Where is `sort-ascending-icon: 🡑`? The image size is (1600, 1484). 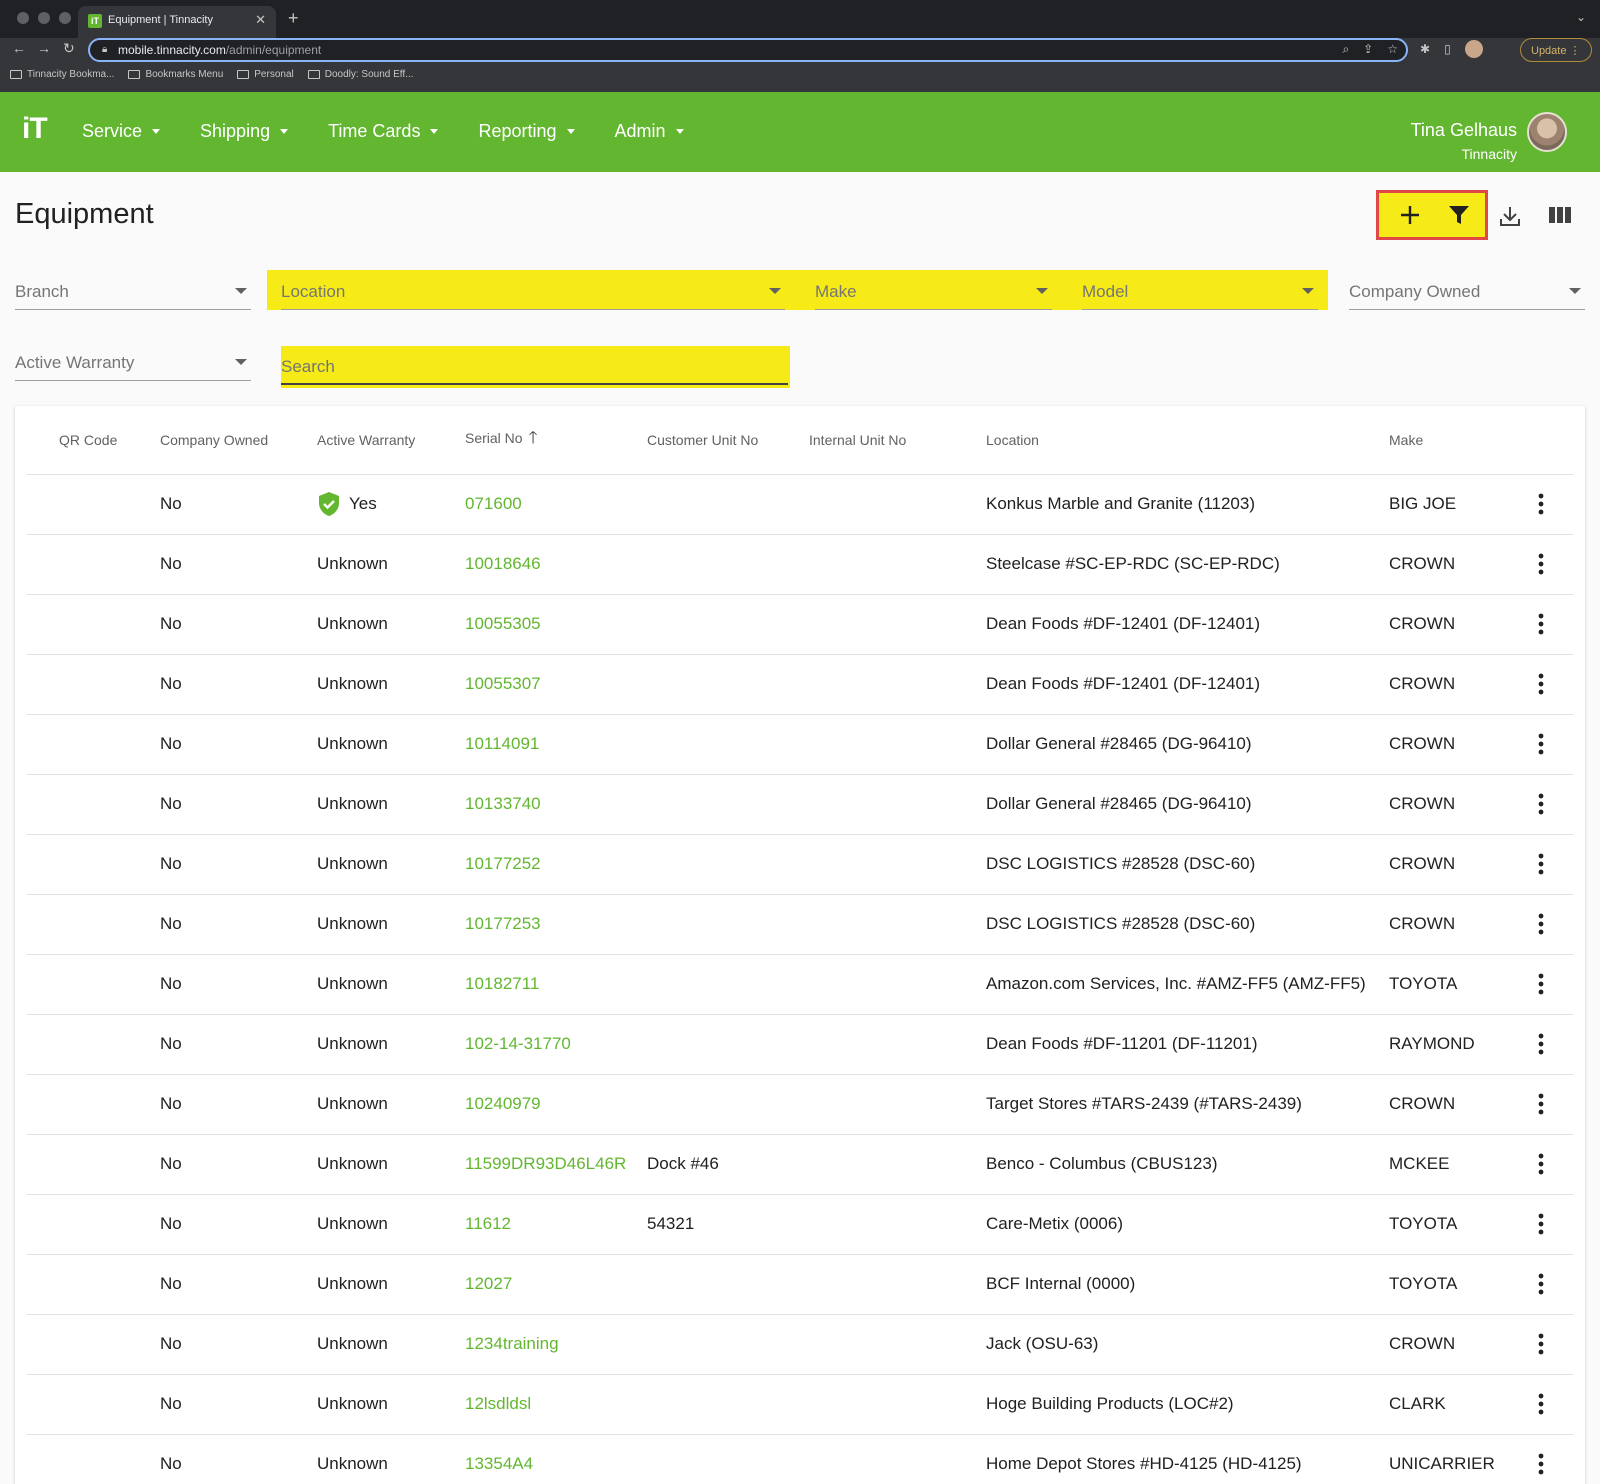 sort-ascending-icon: 🡑 is located at coordinates (533, 437).